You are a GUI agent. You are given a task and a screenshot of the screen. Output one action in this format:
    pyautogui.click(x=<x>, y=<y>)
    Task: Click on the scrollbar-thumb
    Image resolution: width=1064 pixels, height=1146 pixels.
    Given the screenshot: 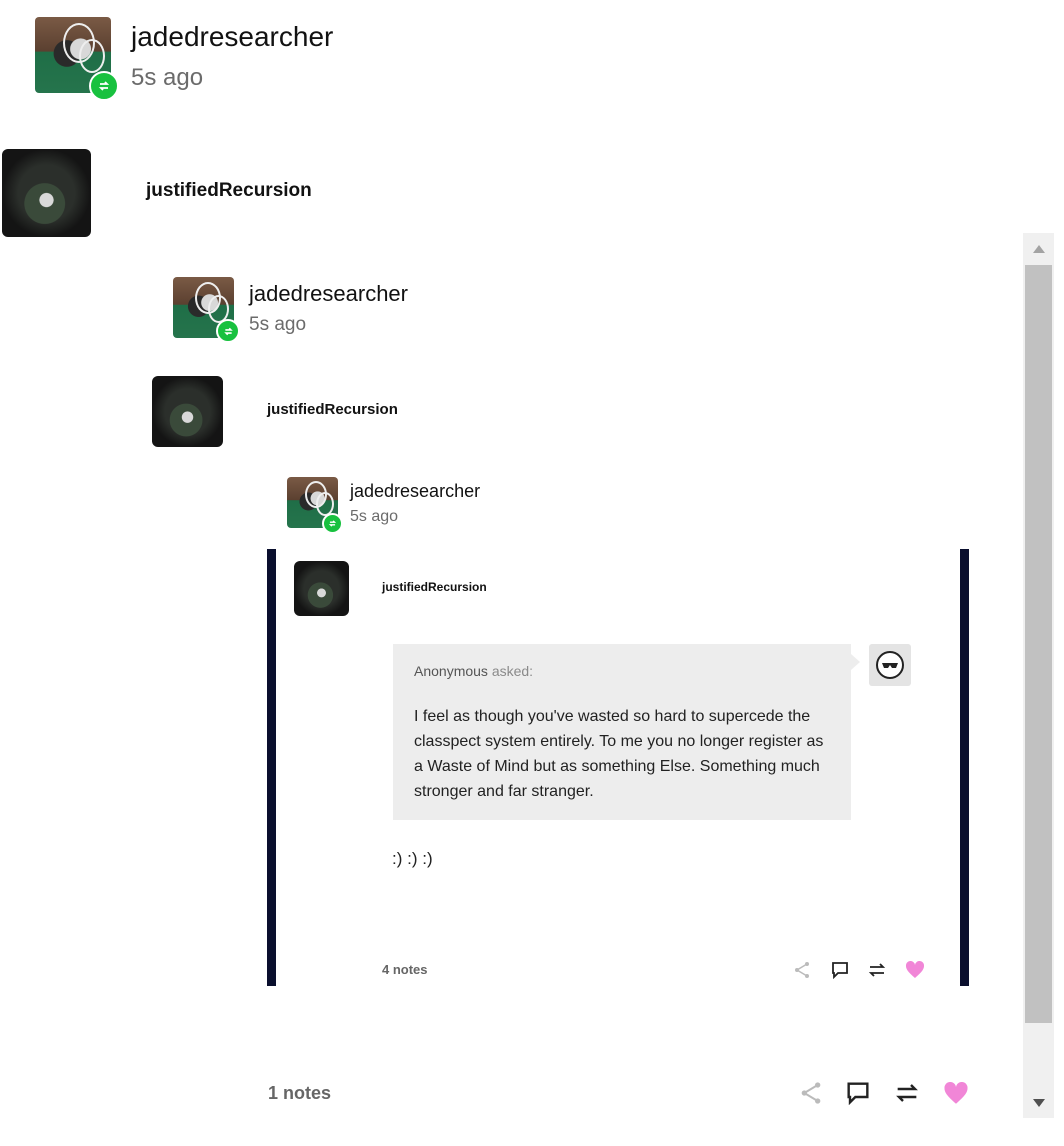 What is the action you would take?
    pyautogui.click(x=1038, y=644)
    